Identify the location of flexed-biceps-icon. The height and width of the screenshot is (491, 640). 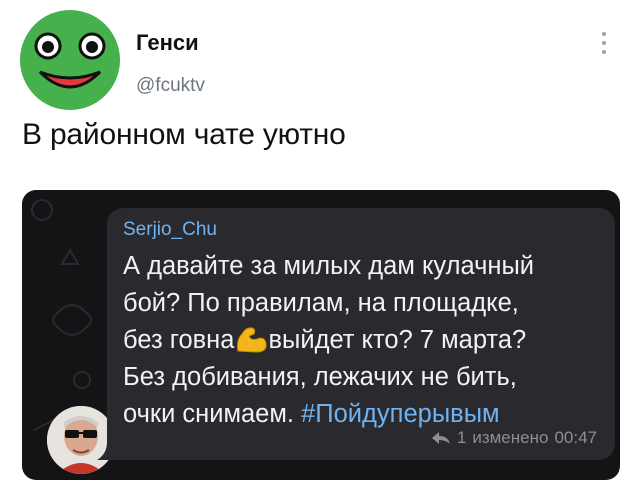
(252, 340).